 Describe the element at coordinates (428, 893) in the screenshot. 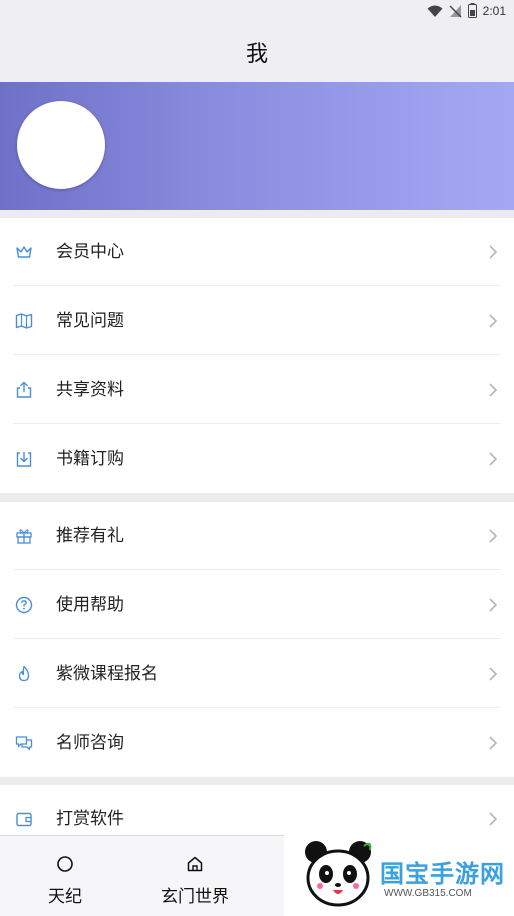

I see `watermark-url: WWW.GB315.COM` at that location.